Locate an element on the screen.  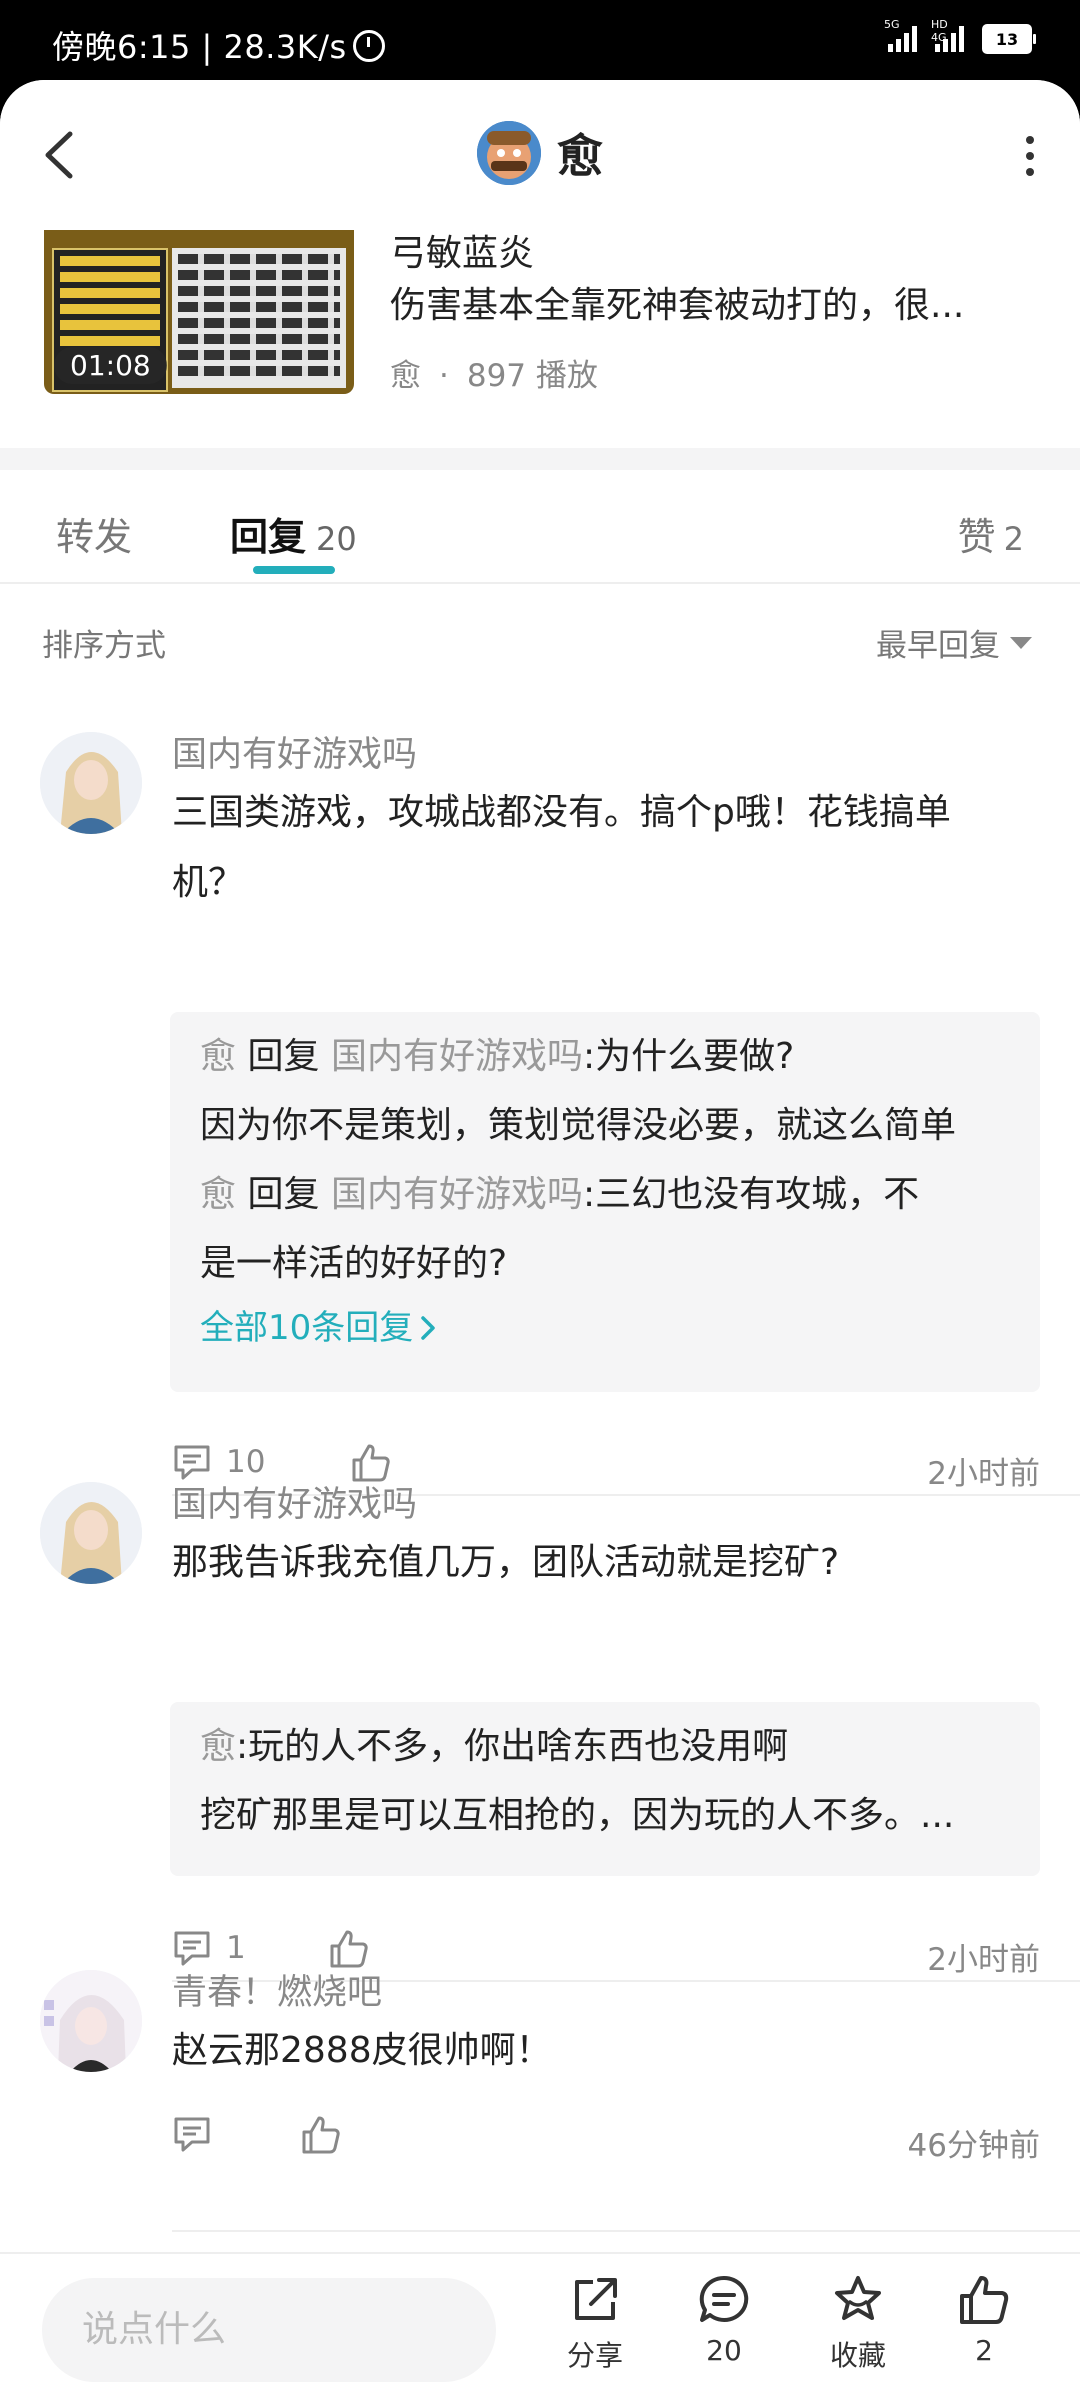
sort-bar: 排序方式 最早回复 is located at coordinates (540, 634).